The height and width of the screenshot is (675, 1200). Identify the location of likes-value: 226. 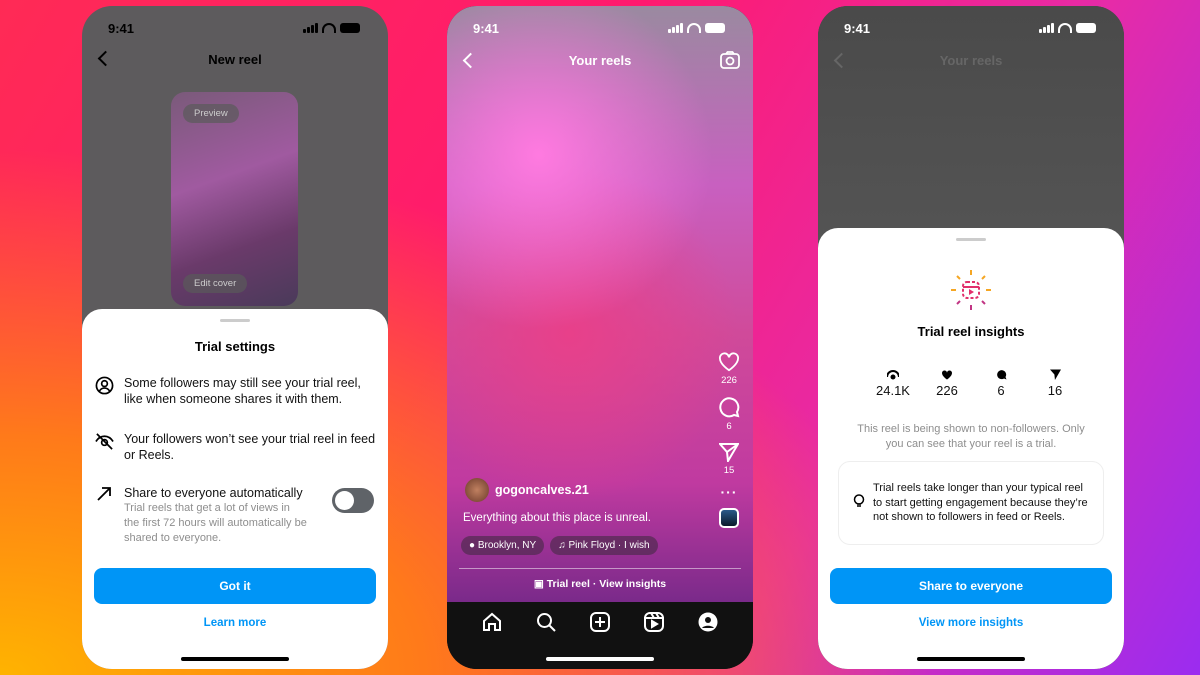
(947, 390).